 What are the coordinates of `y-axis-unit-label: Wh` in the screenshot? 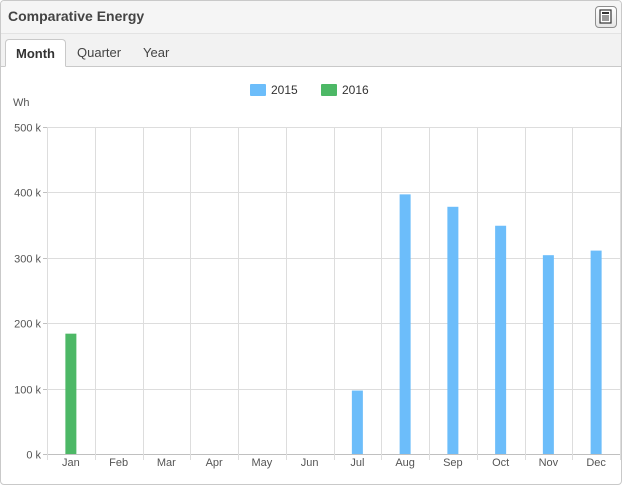 It's located at (21, 103).